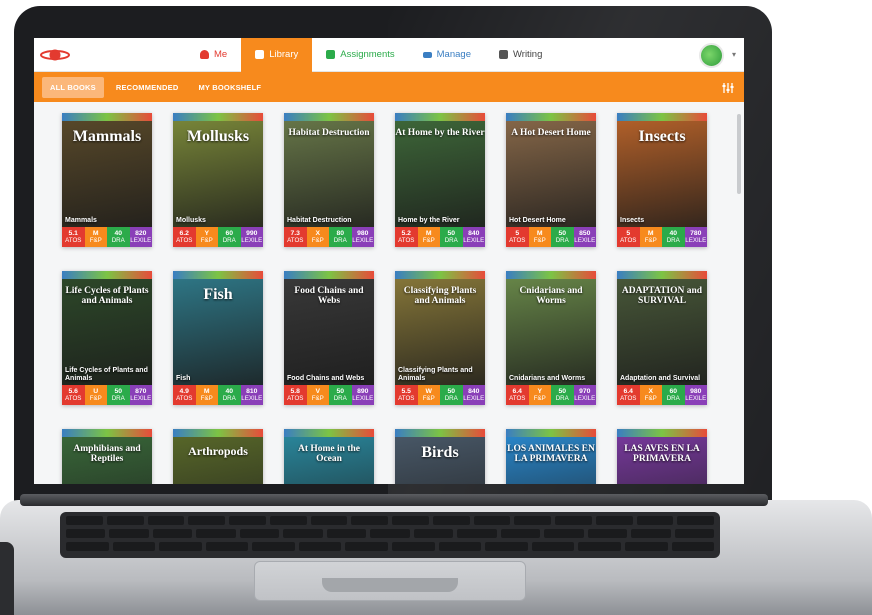 Image resolution: width=872 pixels, height=615 pixels. I want to click on level-atos: 7.3 ATOS, so click(295, 237).